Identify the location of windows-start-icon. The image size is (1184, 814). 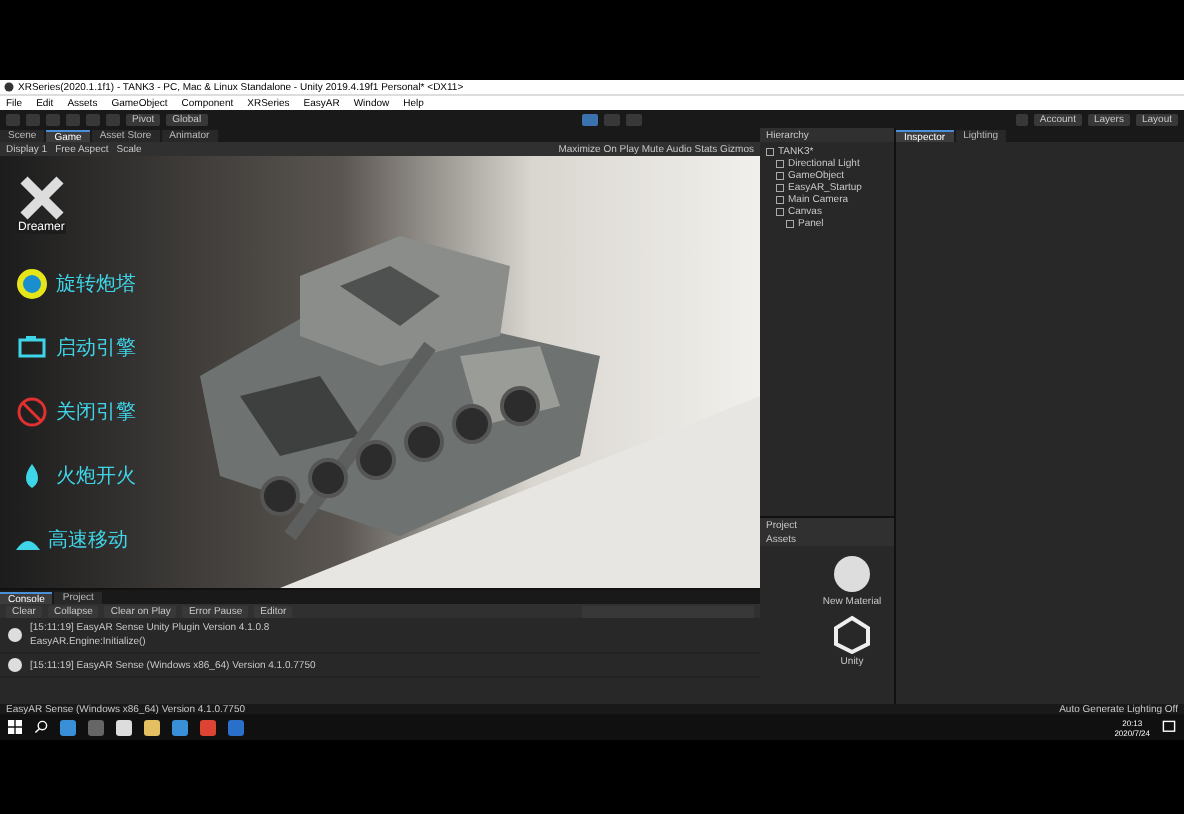
(15, 727).